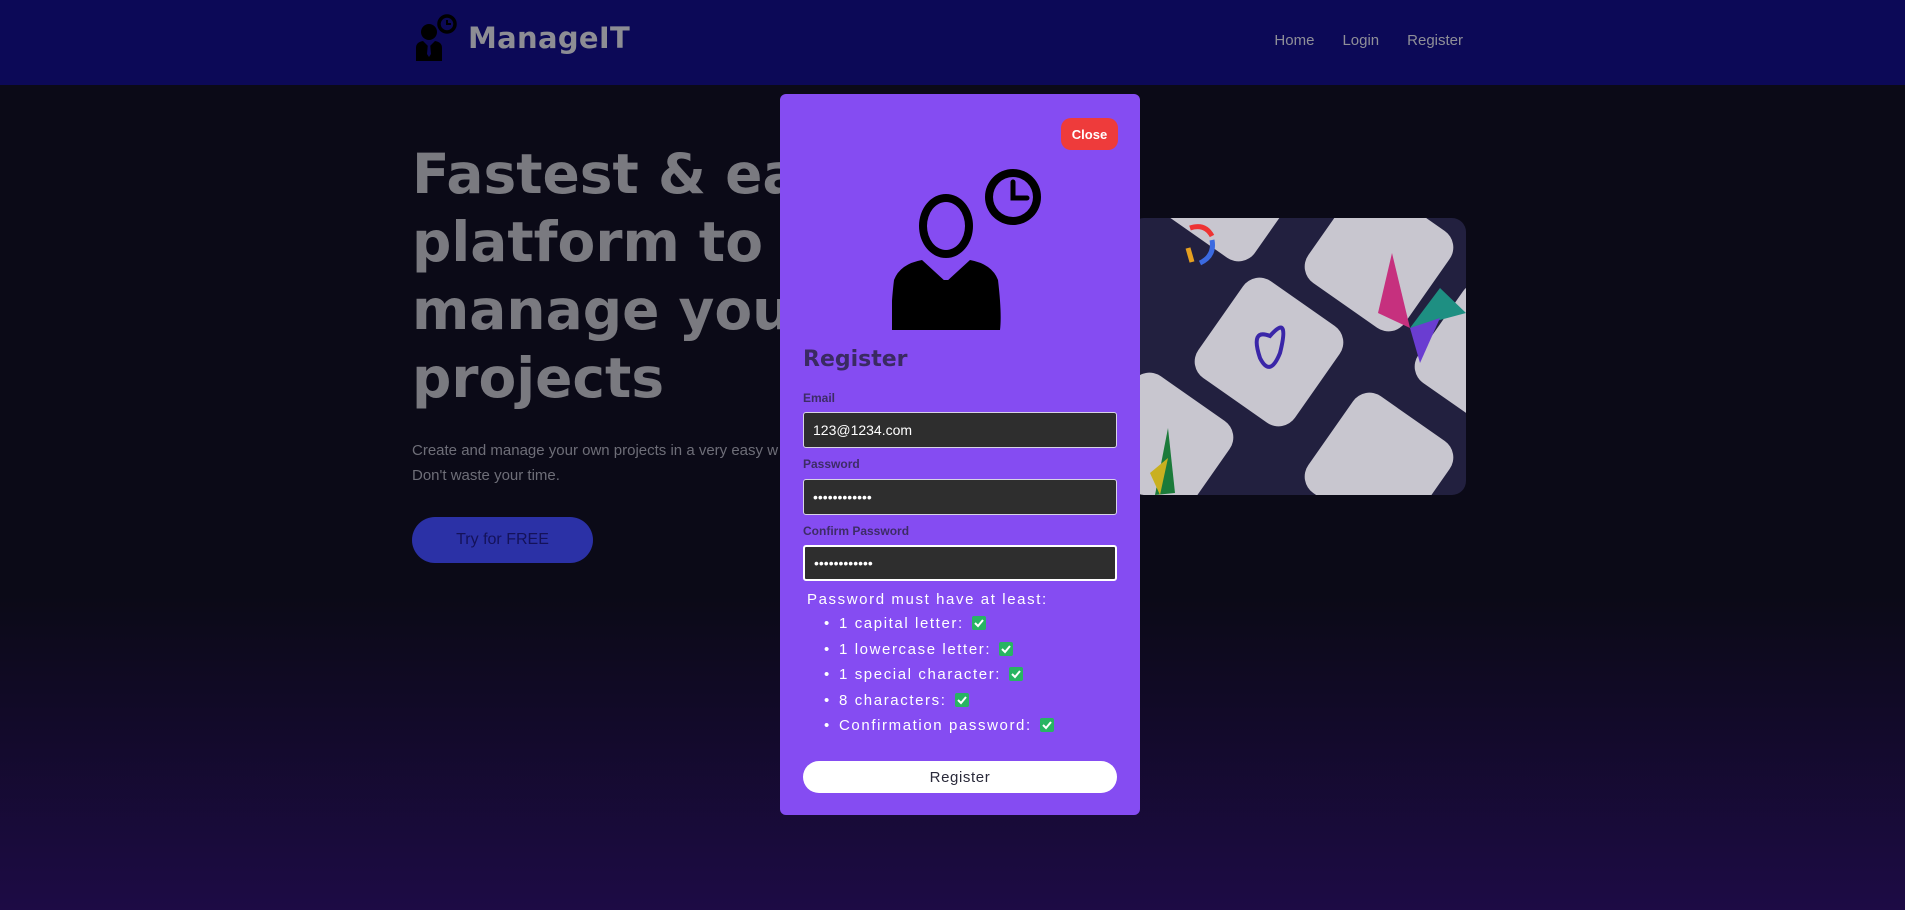  Describe the element at coordinates (960, 497) in the screenshot. I see `password-field` at that location.